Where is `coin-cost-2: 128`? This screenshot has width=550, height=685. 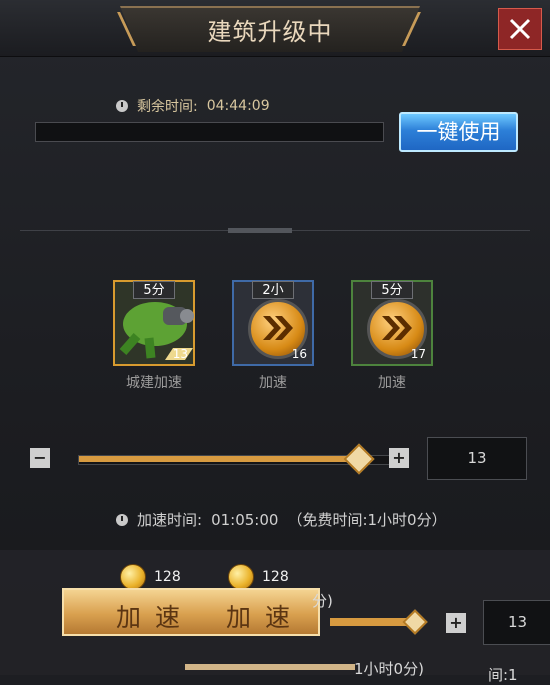
coin-cost-2: 128 is located at coordinates (258, 577).